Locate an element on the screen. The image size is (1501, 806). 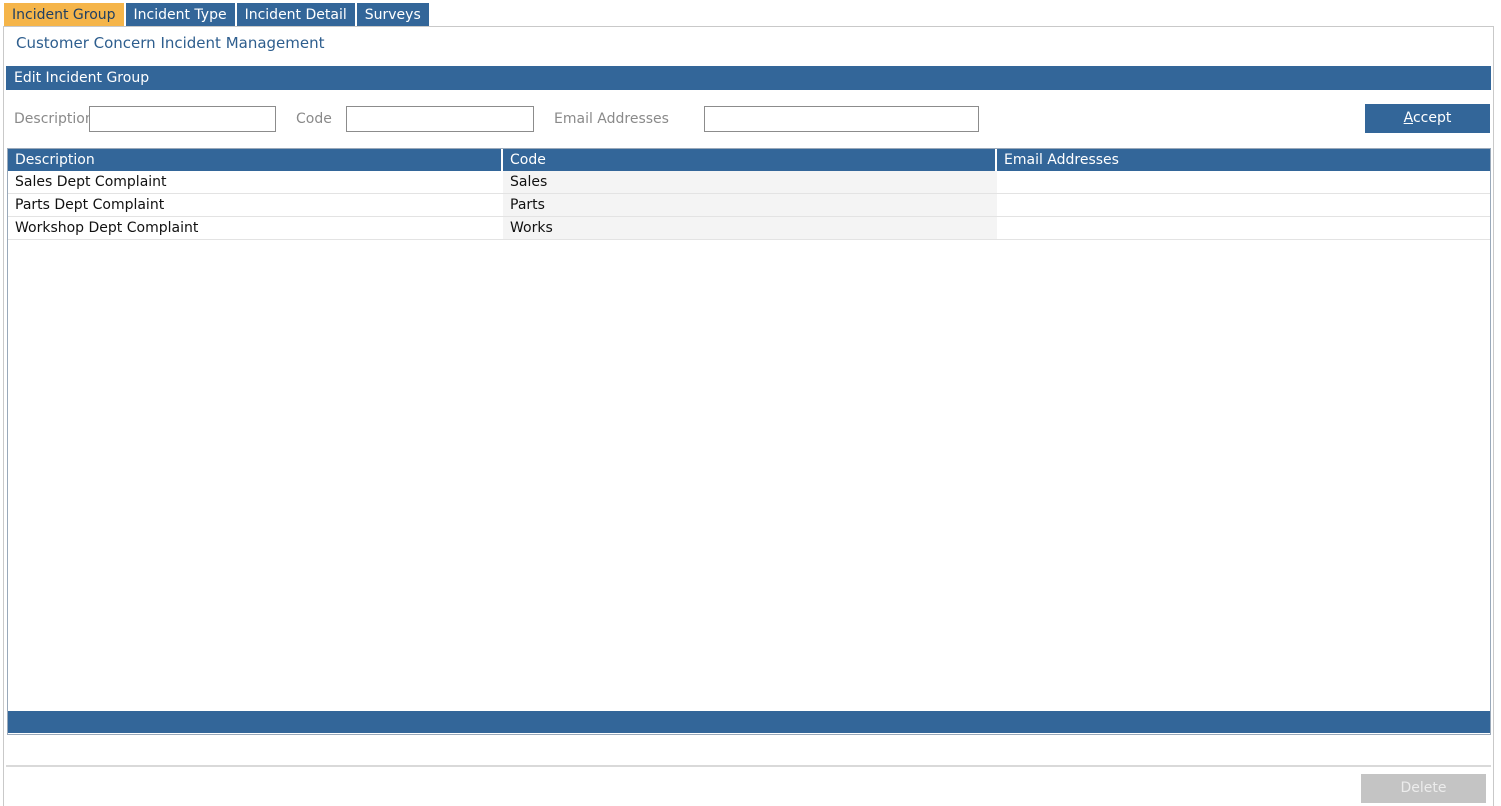
cell-code: Works is located at coordinates (750, 228).